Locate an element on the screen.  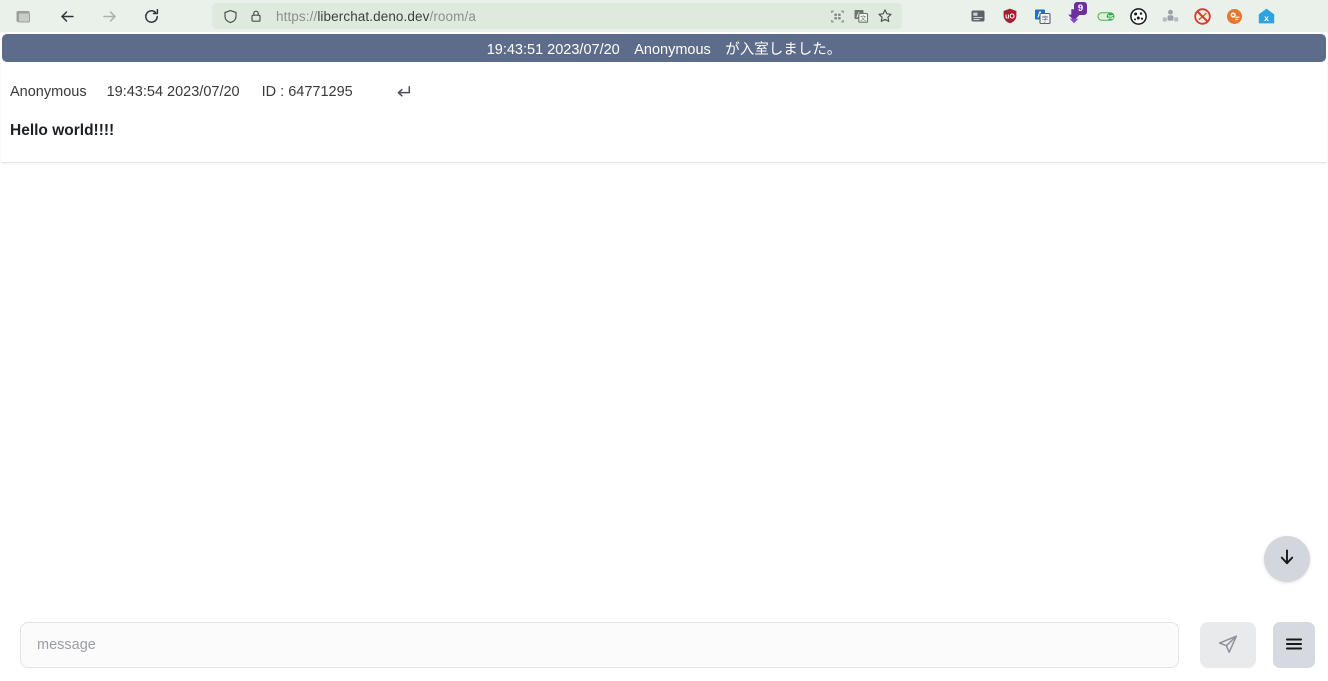
privacy-badger-icon is located at coordinates (1234, 16).